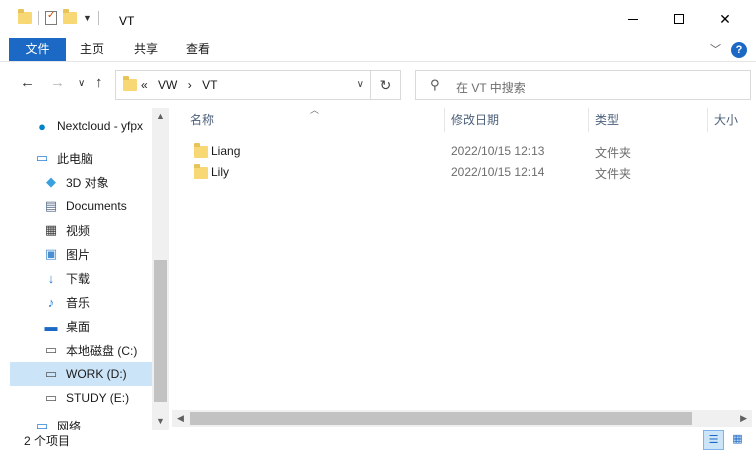  Describe the element at coordinates (51, 181) in the screenshot. I see `cube-3d-icon: ◆` at that location.